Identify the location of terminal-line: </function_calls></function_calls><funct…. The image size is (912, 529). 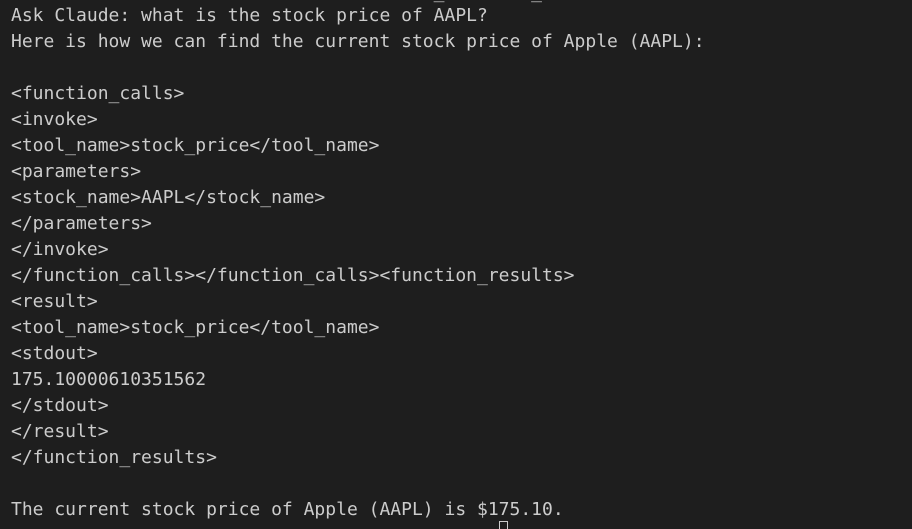
(293, 275).